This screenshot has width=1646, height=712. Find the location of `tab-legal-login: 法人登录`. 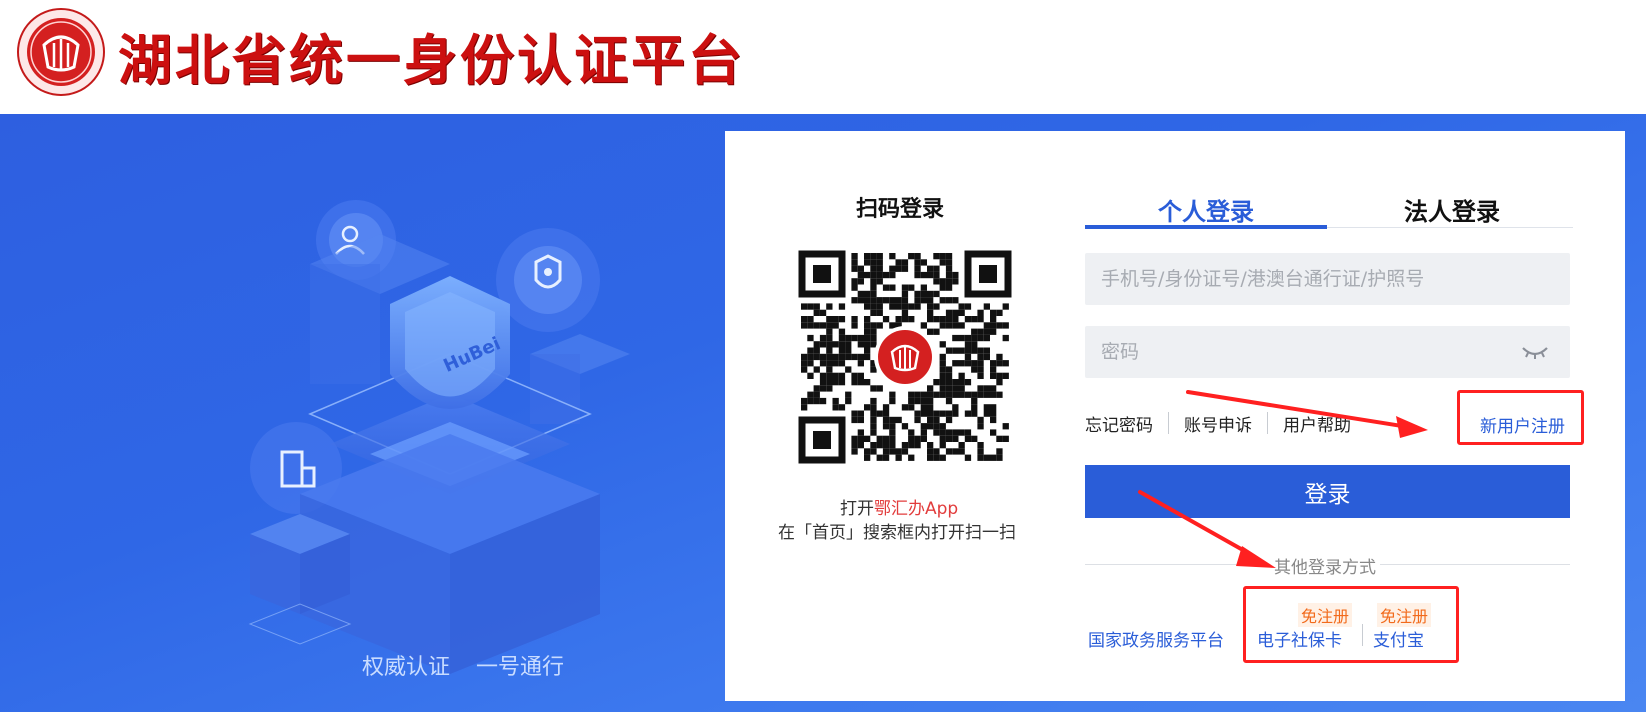

tab-legal-login: 法人登录 is located at coordinates (1452, 209).